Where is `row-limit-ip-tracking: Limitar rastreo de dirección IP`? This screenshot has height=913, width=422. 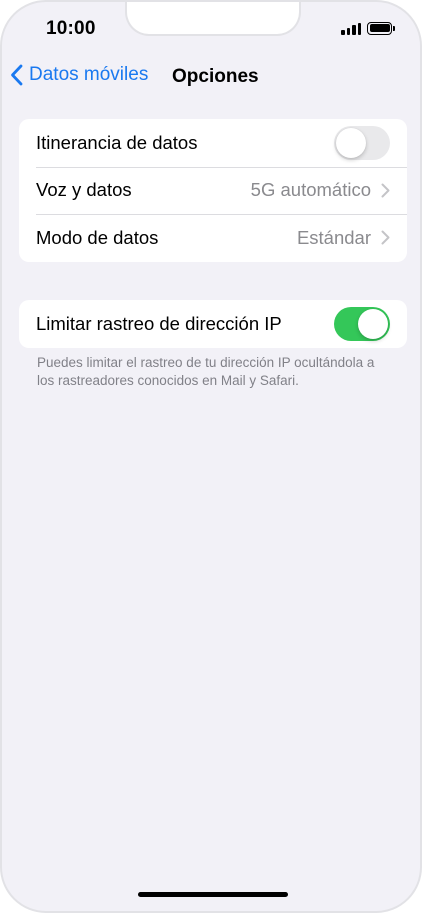
row-limit-ip-tracking: Limitar rastreo de dirección IP is located at coordinates (213, 324).